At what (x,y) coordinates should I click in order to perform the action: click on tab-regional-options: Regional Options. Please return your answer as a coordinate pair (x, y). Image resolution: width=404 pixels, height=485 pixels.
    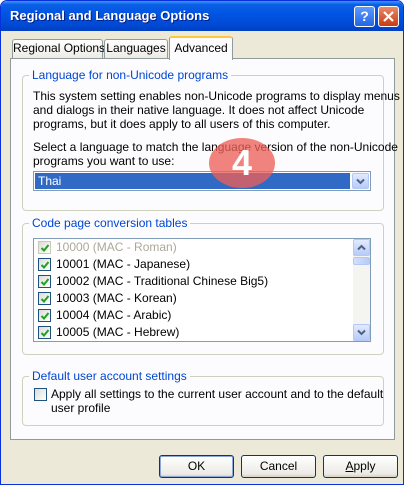
    Looking at the image, I should click on (58, 48).